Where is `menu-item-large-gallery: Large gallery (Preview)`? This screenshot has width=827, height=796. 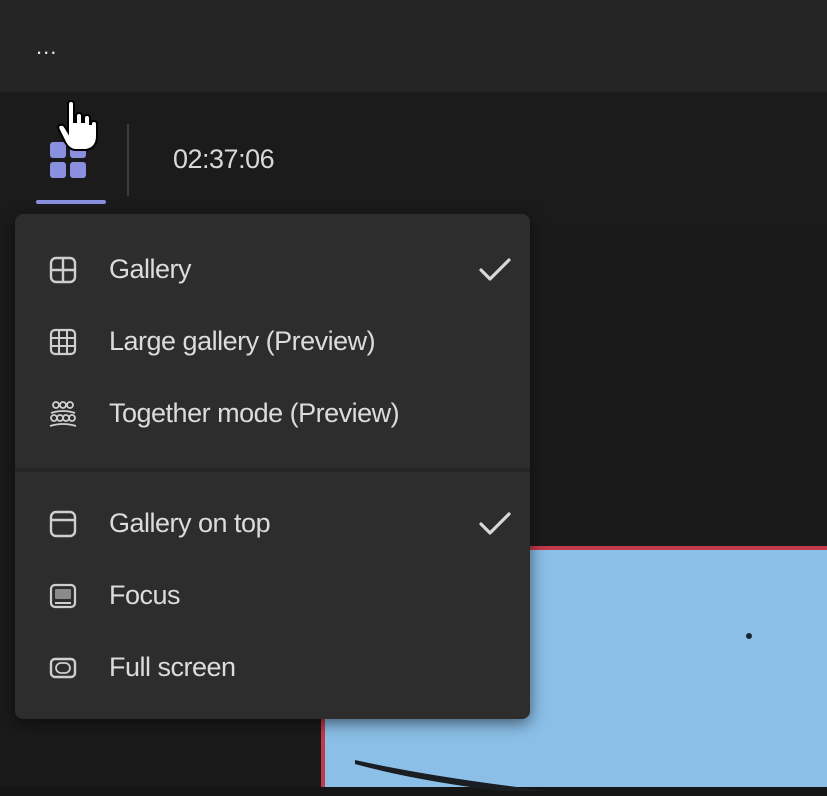 menu-item-large-gallery: Large gallery (Preview) is located at coordinates (272, 342).